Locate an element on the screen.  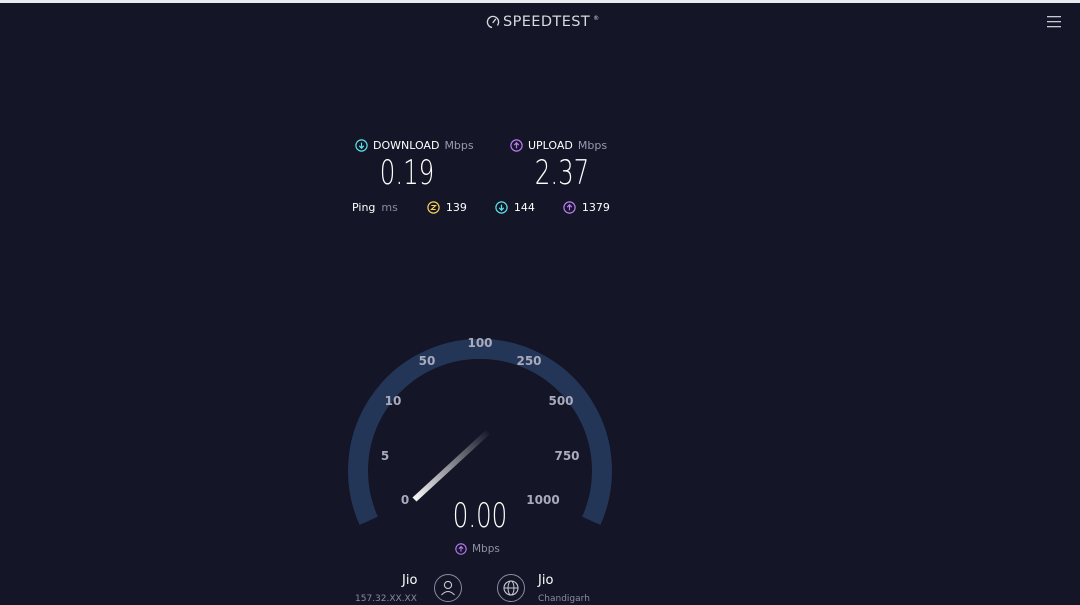
speedtest-logo: SPEEDTEST ® is located at coordinates (542, 22).